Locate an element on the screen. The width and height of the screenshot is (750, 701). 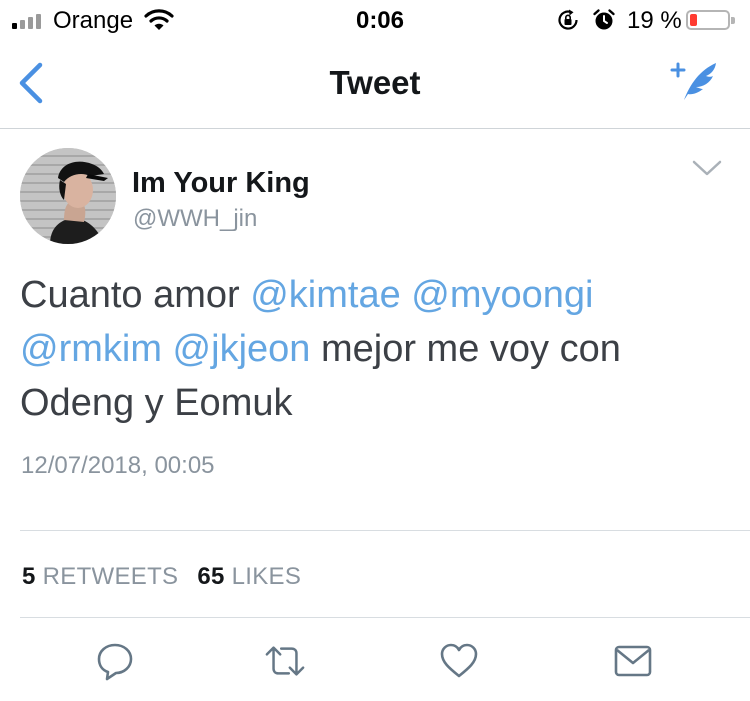
nav-bar: Tweet is located at coordinates (375, 84).